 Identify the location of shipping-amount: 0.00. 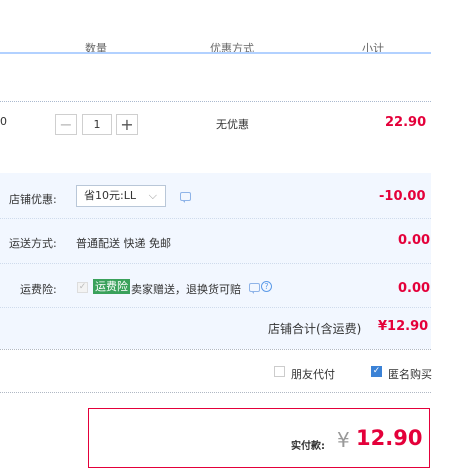
(414, 240).